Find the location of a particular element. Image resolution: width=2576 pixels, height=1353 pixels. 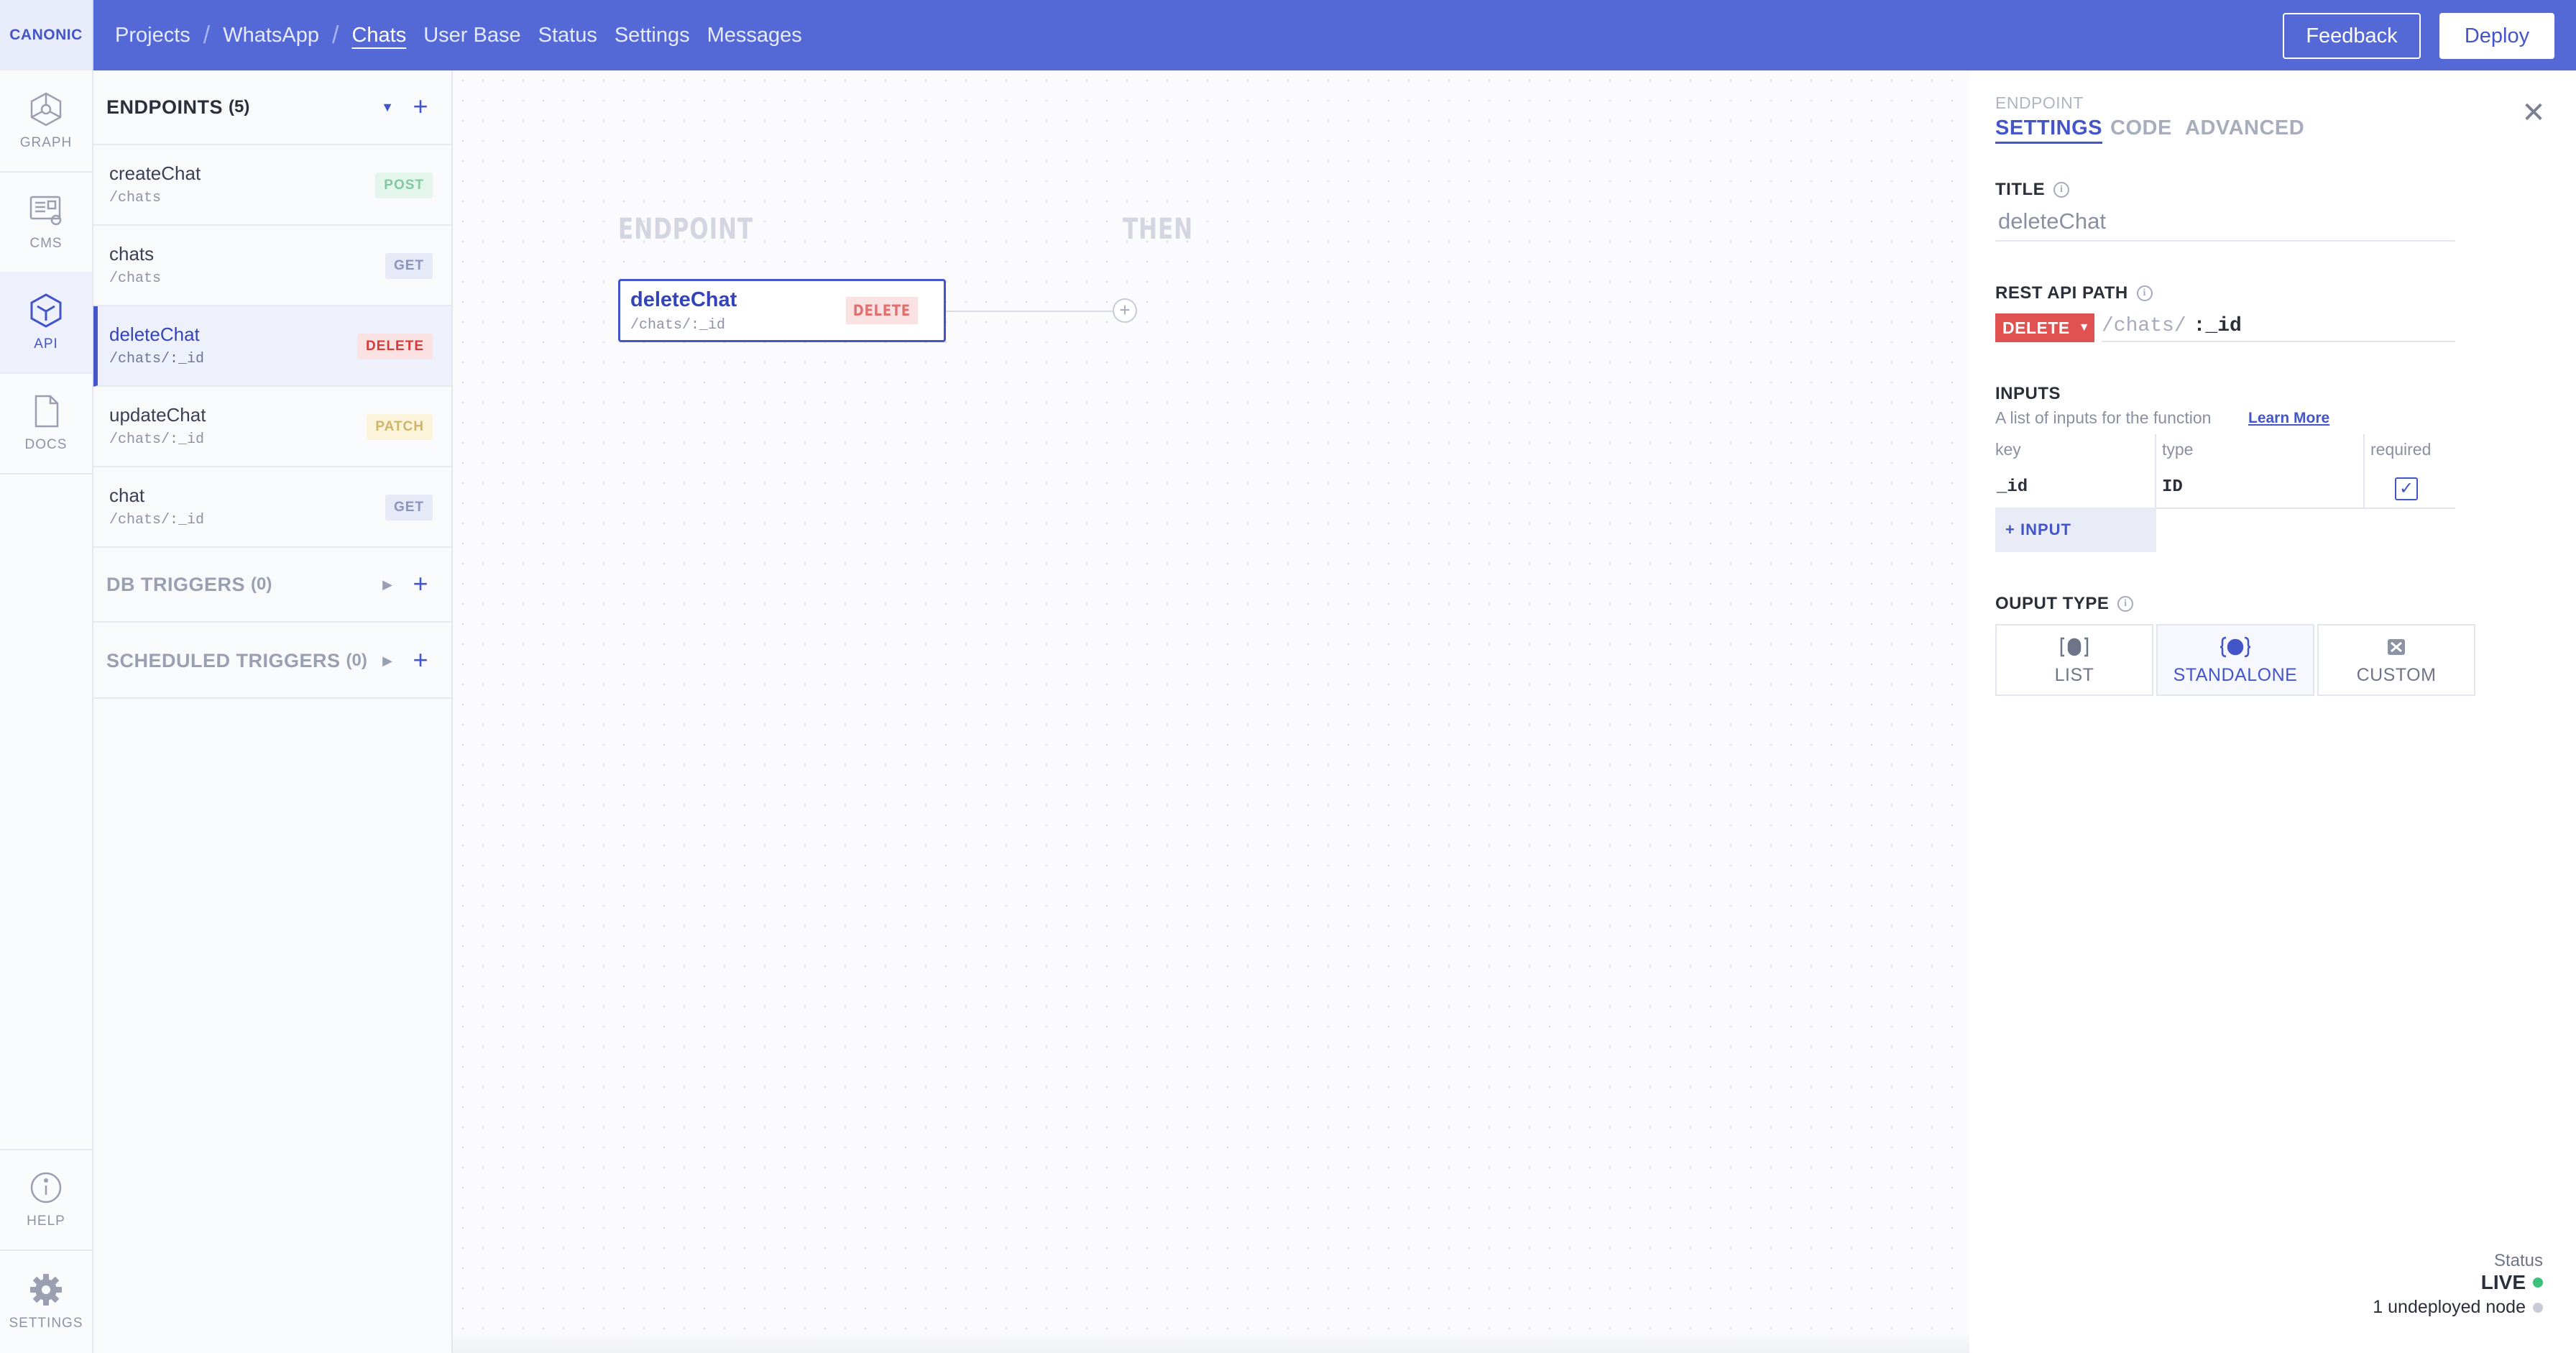

feedback-button: Feedback is located at coordinates (2352, 36).